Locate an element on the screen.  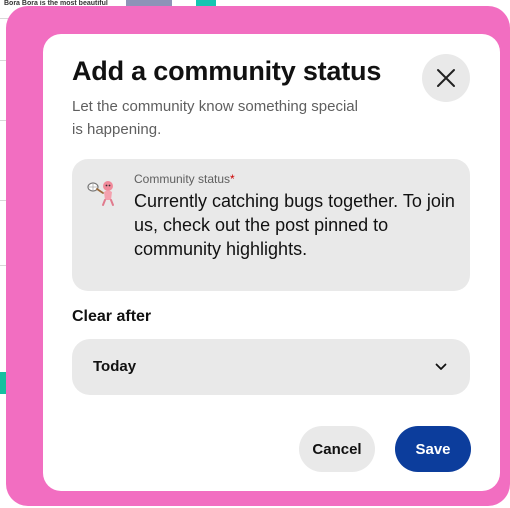
status-field-label: Community status* is located at coordinates (184, 179).